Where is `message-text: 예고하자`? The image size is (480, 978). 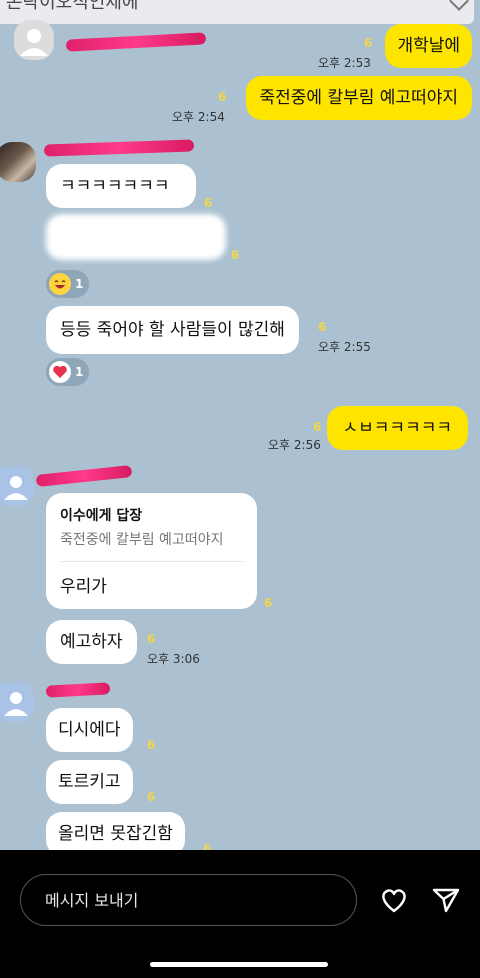
message-text: 예고하자 is located at coordinates (91, 642).